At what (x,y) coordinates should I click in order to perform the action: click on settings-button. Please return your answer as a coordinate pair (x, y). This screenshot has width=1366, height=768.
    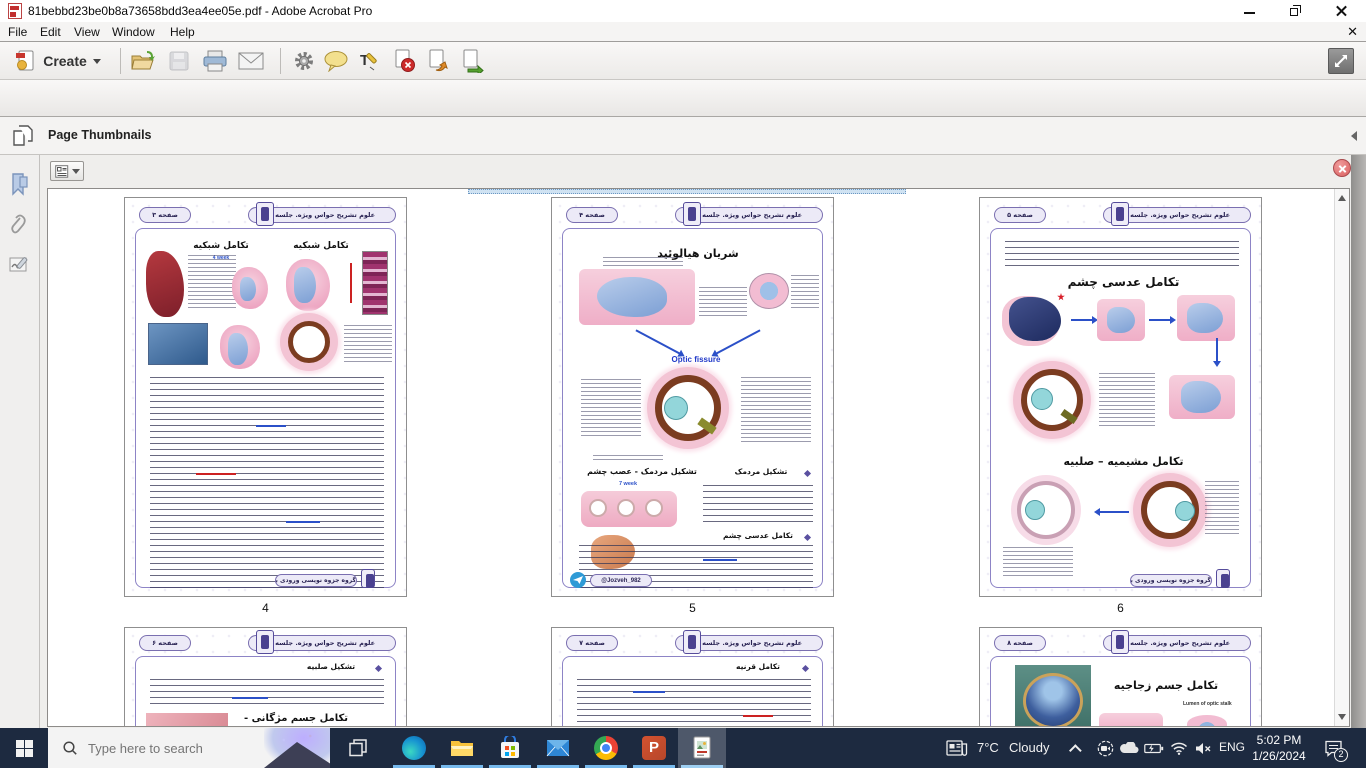
    Looking at the image, I should click on (304, 61).